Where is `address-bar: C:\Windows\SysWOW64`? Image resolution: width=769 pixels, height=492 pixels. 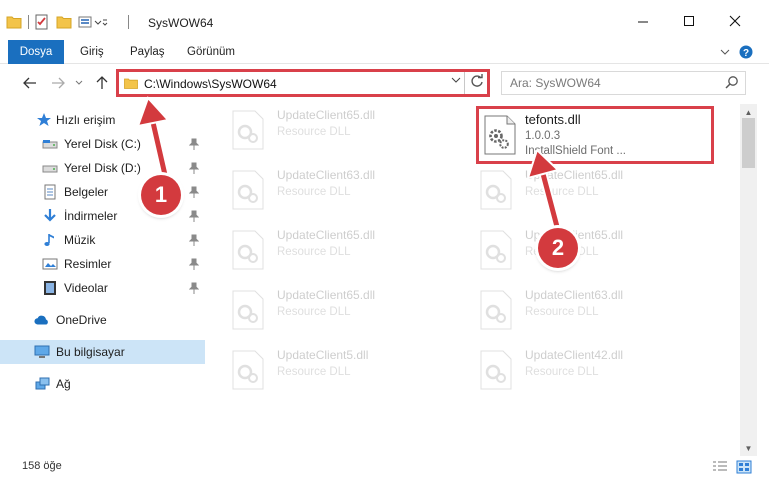 address-bar: C:\Windows\SysWOW64 is located at coordinates (303, 83).